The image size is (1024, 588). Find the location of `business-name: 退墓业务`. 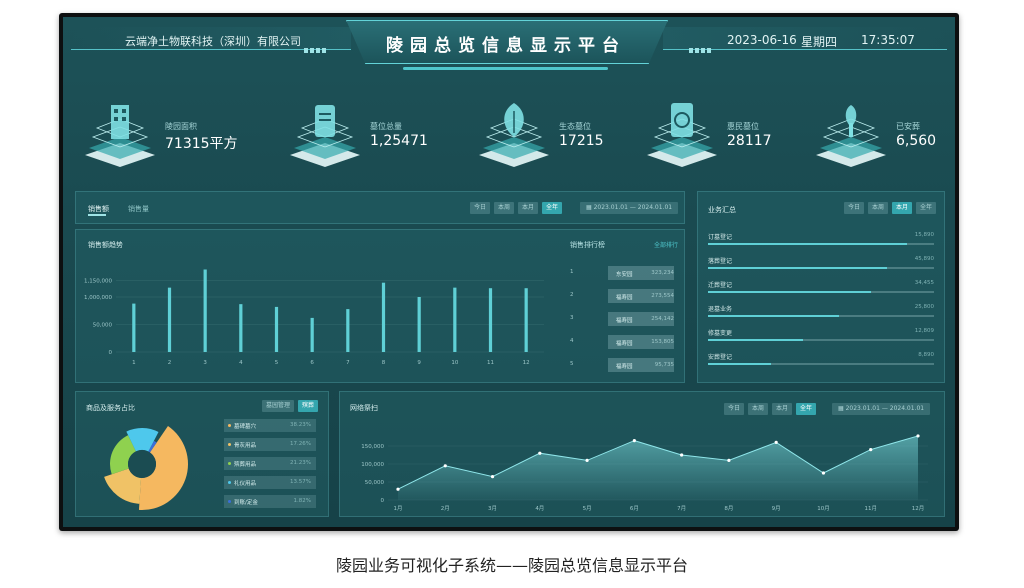

business-name: 退墓业务 is located at coordinates (720, 309).